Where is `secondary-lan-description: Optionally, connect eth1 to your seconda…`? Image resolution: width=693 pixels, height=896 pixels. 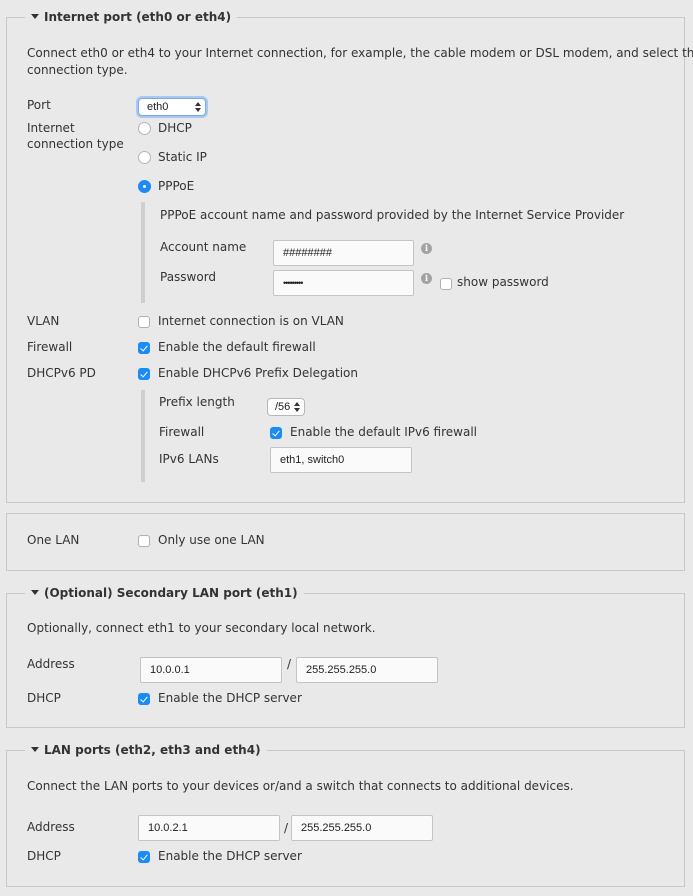
secondary-lan-description: Optionally, connect eth1 to your seconda… is located at coordinates (201, 628).